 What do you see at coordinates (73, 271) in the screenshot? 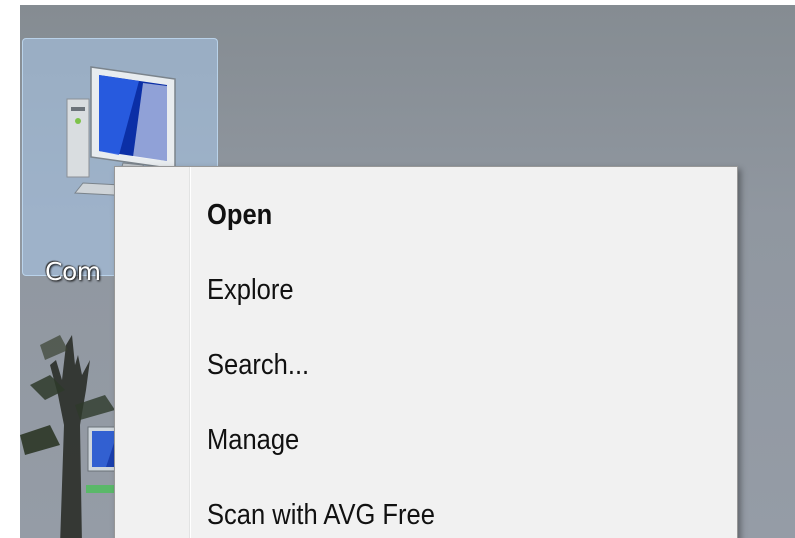
I see `computer-icon-label: Com` at bounding box center [73, 271].